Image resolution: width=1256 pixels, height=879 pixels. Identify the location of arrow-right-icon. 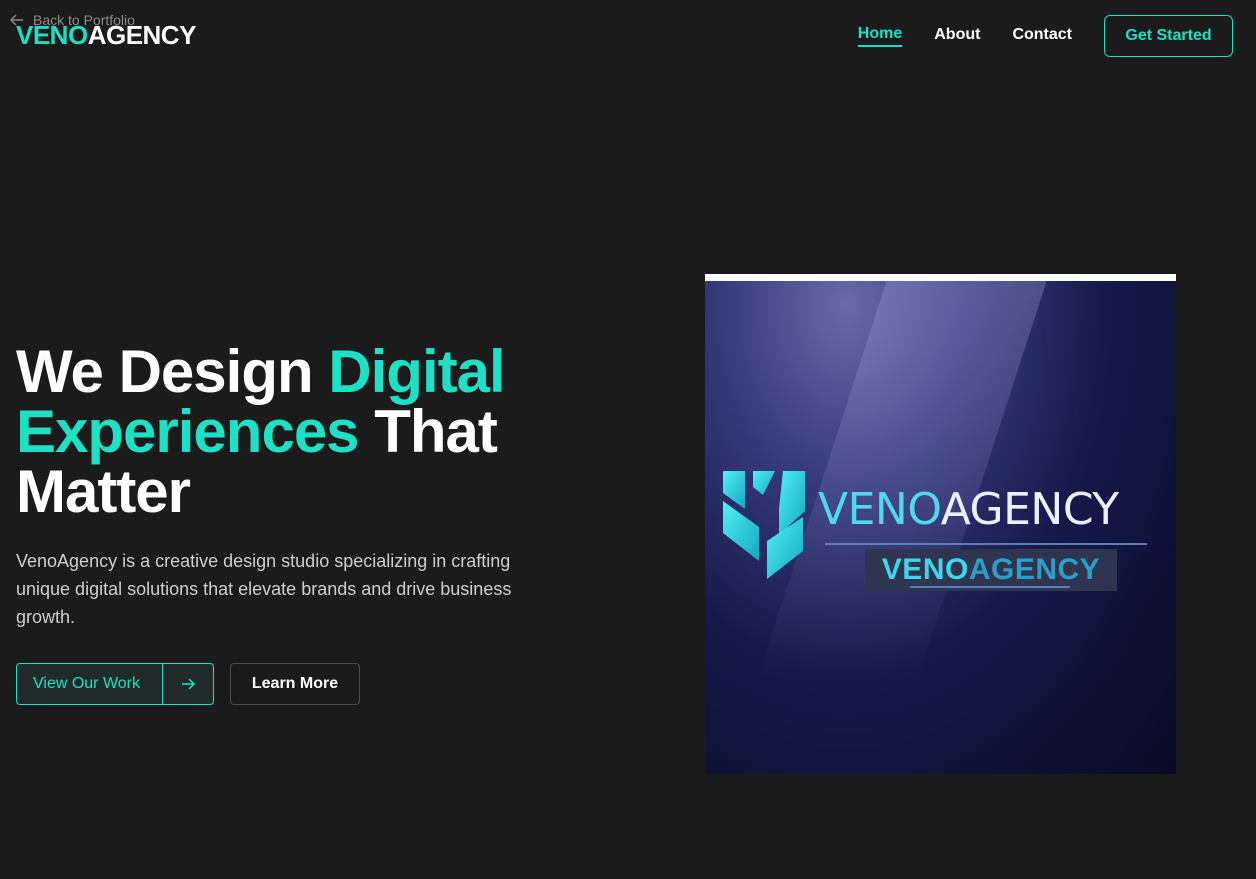
(187, 684).